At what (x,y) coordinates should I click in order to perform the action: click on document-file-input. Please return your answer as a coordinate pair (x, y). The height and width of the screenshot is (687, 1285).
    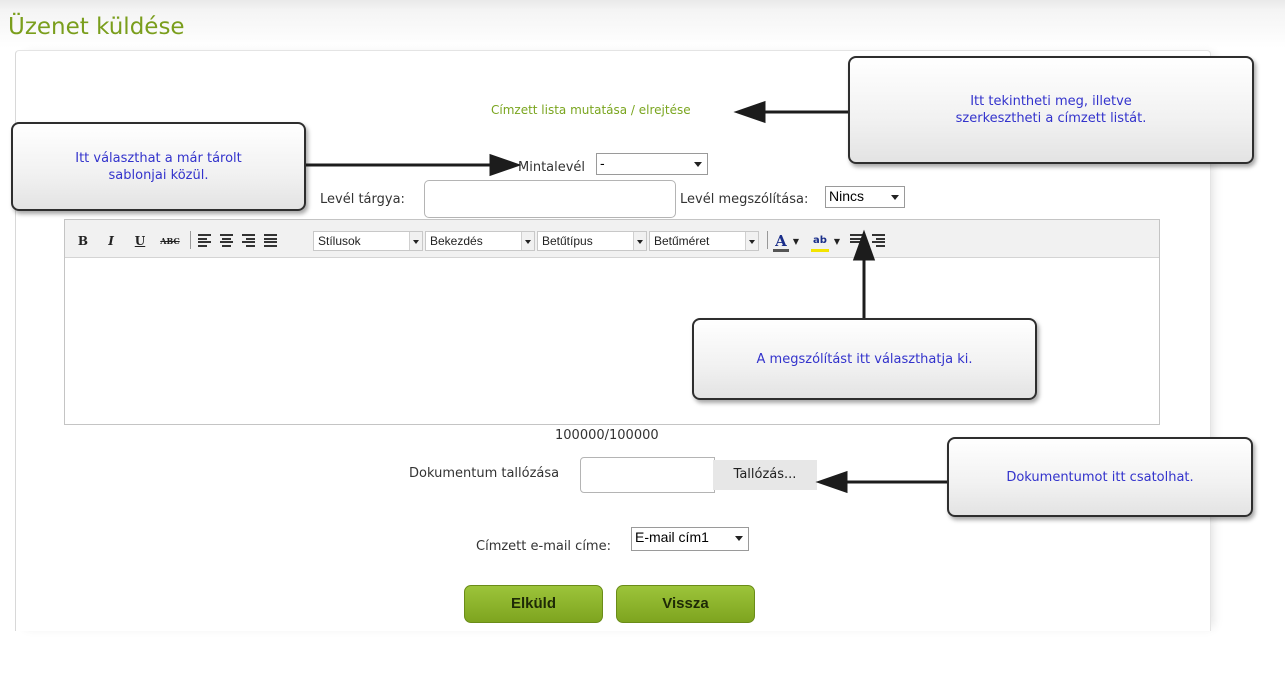
    Looking at the image, I should click on (647, 475).